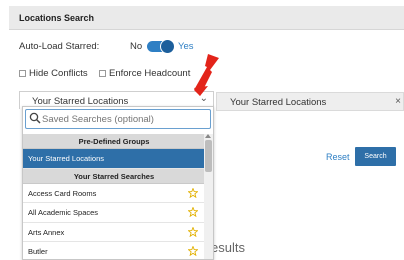  Describe the element at coordinates (114, 213) in the screenshot. I see `list-item: All Academic Spaces` at that location.